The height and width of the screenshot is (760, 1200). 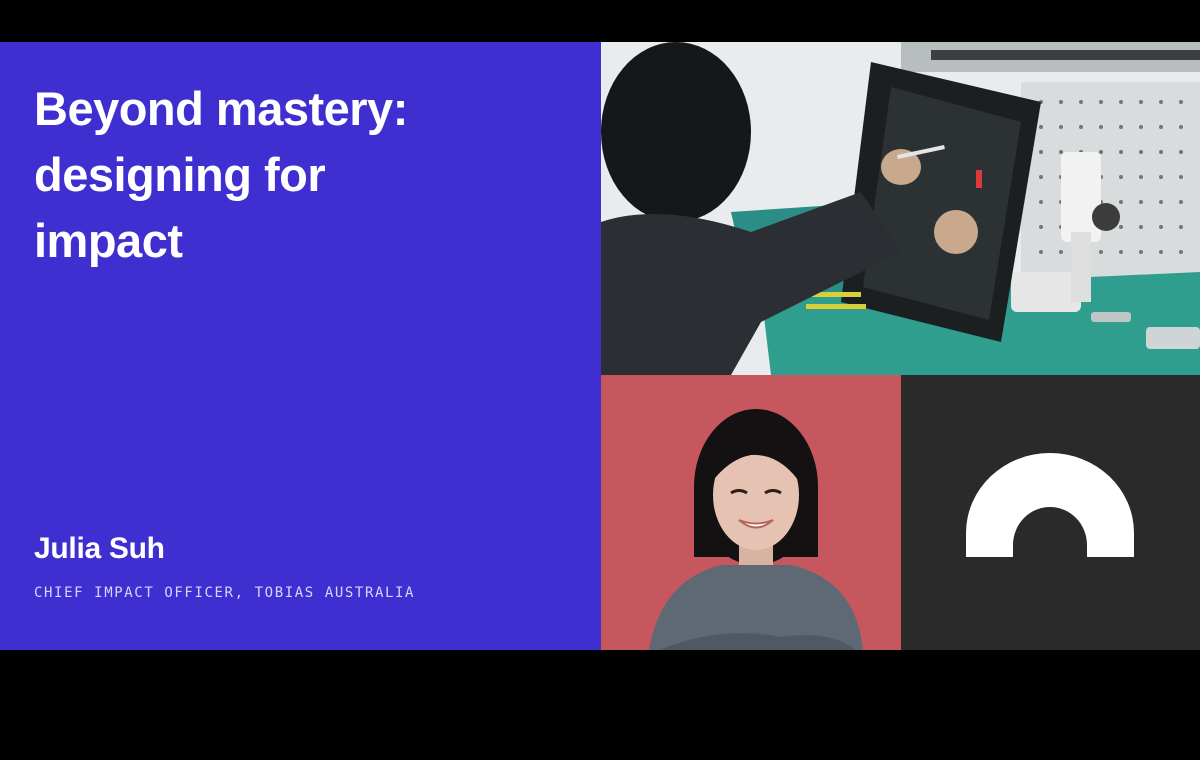 I want to click on brand-logo-tile, so click(x=1050, y=512).